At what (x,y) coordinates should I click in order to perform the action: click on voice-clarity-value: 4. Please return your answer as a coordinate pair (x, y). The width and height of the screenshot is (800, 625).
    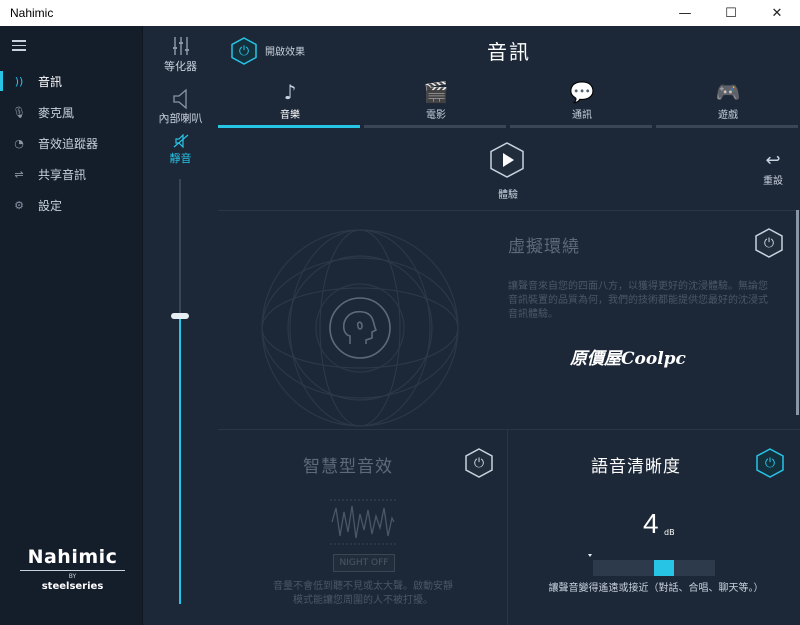
    Looking at the image, I should click on (651, 523).